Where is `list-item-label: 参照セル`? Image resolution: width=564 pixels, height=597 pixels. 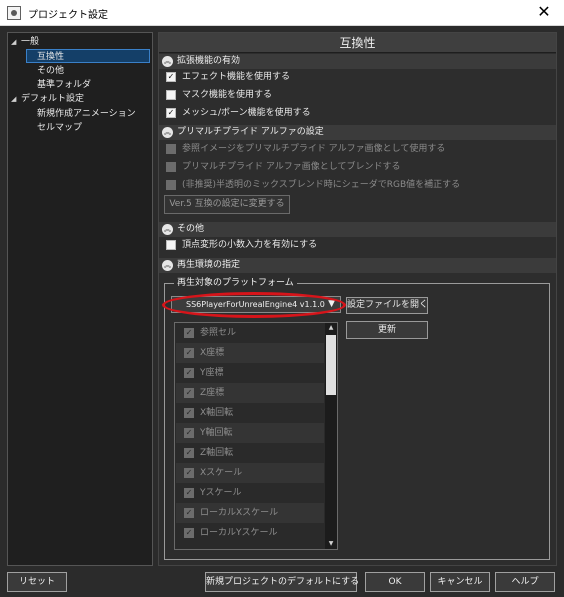
list-item-label: 参照セル is located at coordinates (218, 333).